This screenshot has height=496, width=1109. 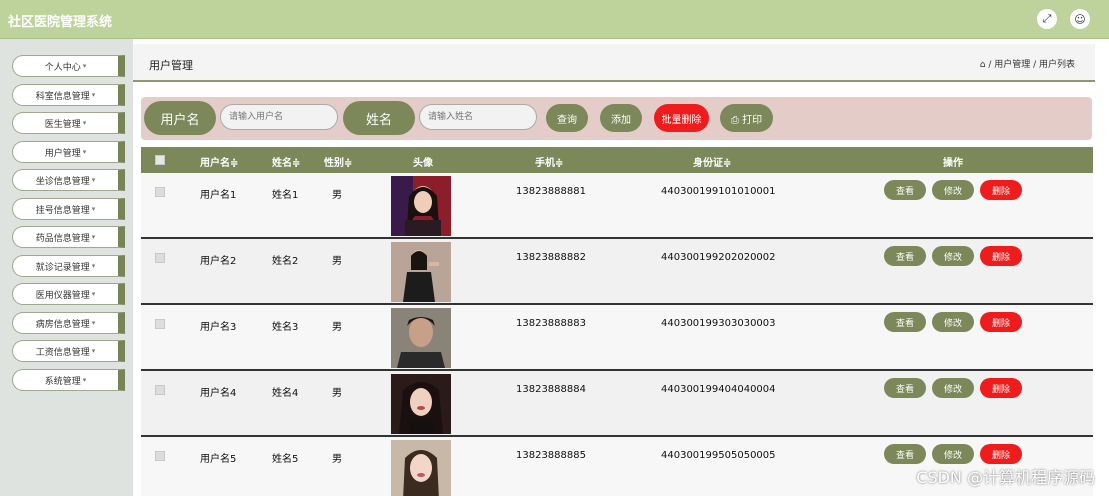 What do you see at coordinates (279, 117) in the screenshot?
I see `username-search-input` at bounding box center [279, 117].